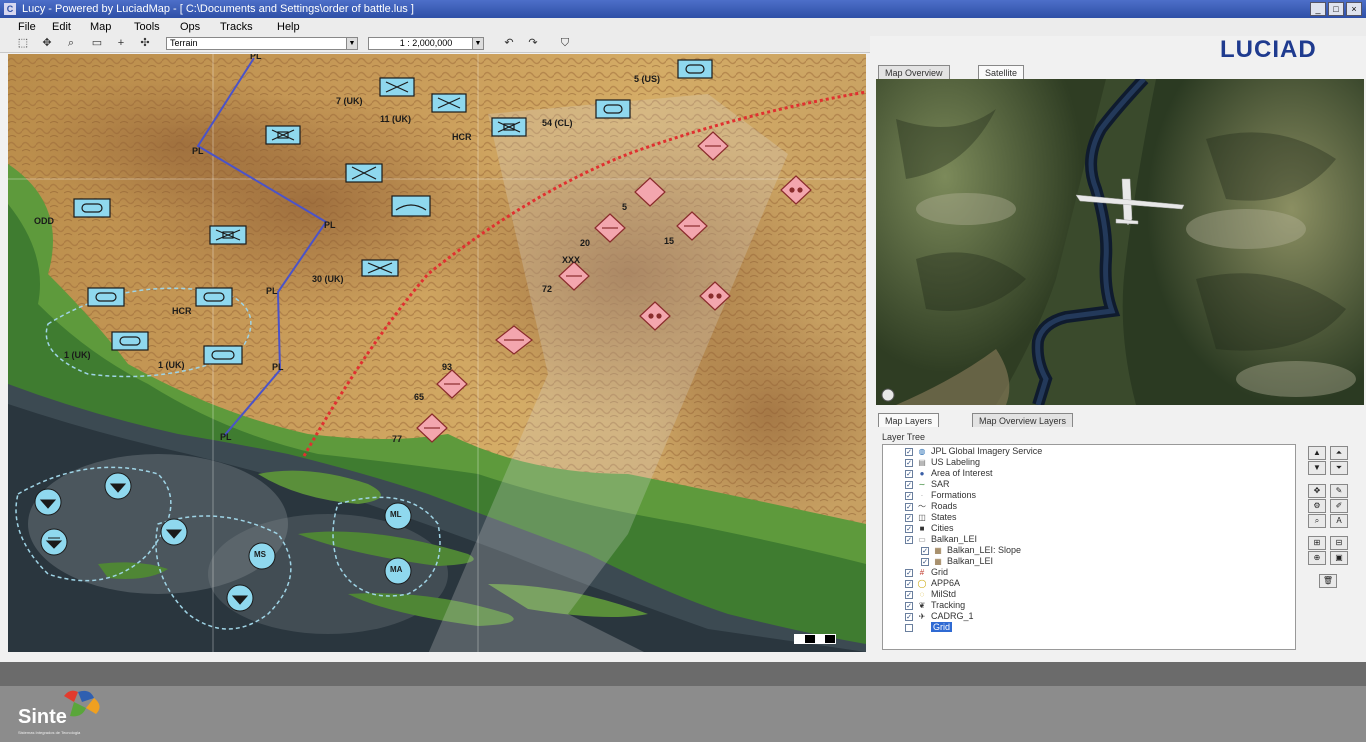 This screenshot has width=1366, height=742. Describe the element at coordinates (1317, 543) in the screenshot. I see `expand-icon: ⊞` at that location.